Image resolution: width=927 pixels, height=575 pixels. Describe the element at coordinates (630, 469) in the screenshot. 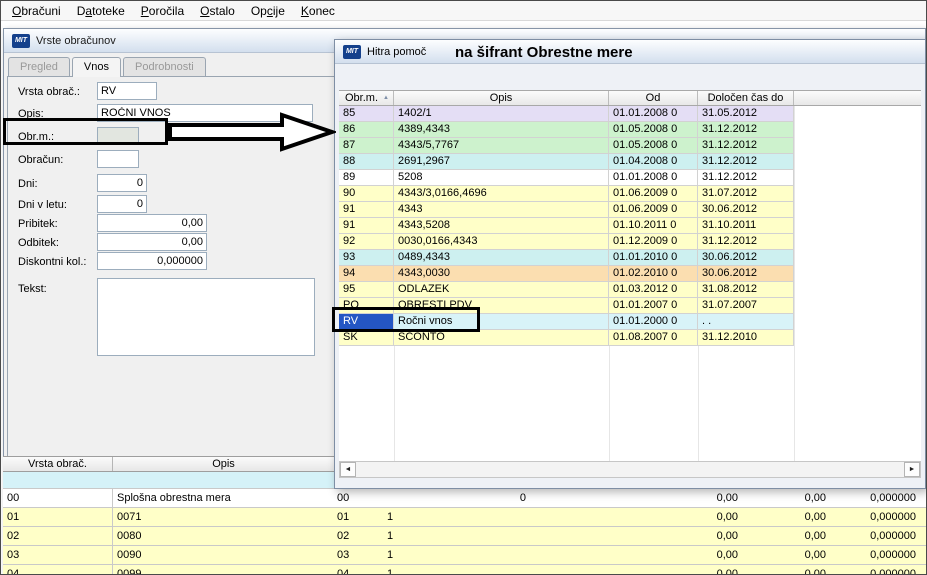

I see `horizontal-scrollbar: ◄ ►` at that location.